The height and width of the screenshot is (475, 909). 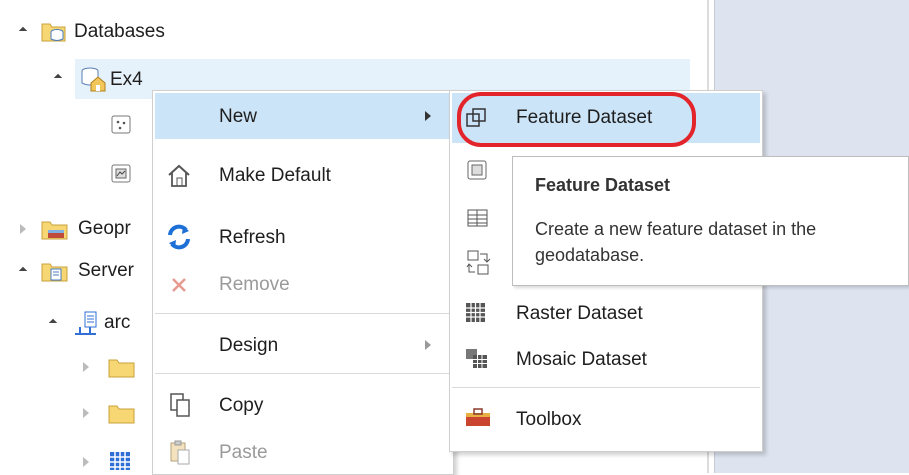 What do you see at coordinates (579, 313) in the screenshot?
I see `raster-dataset-label: Raster Dataset` at bounding box center [579, 313].